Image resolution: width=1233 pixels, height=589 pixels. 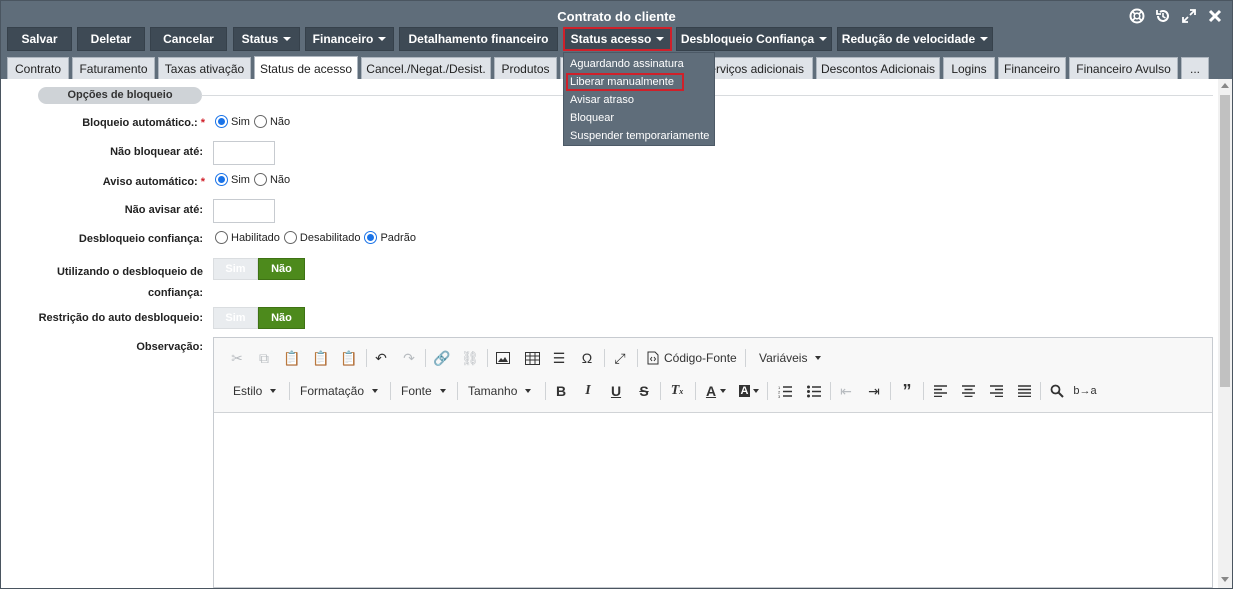 What do you see at coordinates (339, 391) in the screenshot?
I see `format-dropdown: Formatação` at bounding box center [339, 391].